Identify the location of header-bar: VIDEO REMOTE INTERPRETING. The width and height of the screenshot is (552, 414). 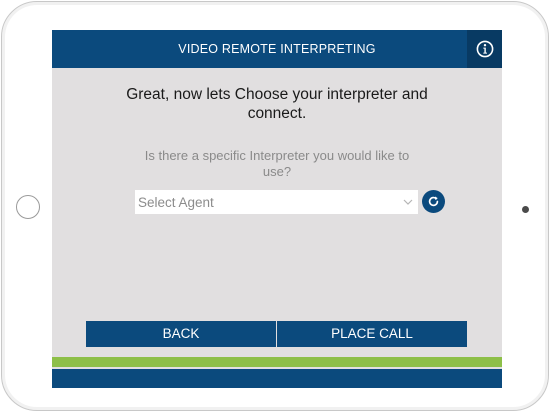
(277, 49).